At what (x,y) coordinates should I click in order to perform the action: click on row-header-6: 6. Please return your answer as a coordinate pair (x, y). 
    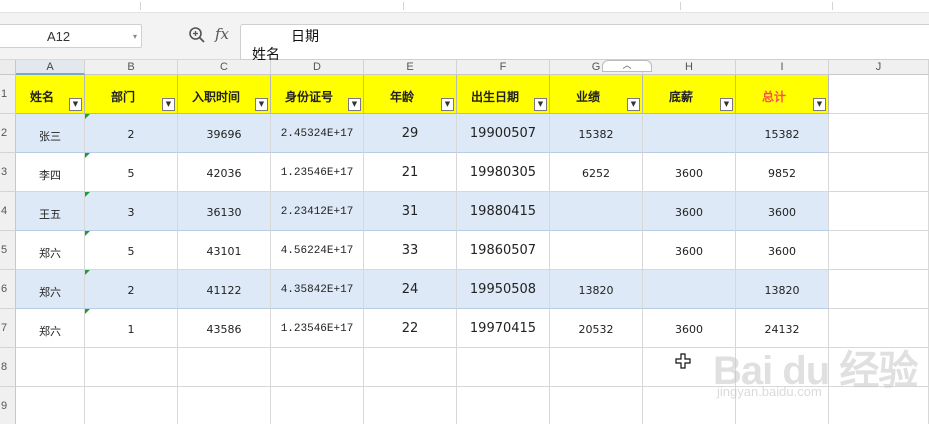
    Looking at the image, I should click on (8, 289).